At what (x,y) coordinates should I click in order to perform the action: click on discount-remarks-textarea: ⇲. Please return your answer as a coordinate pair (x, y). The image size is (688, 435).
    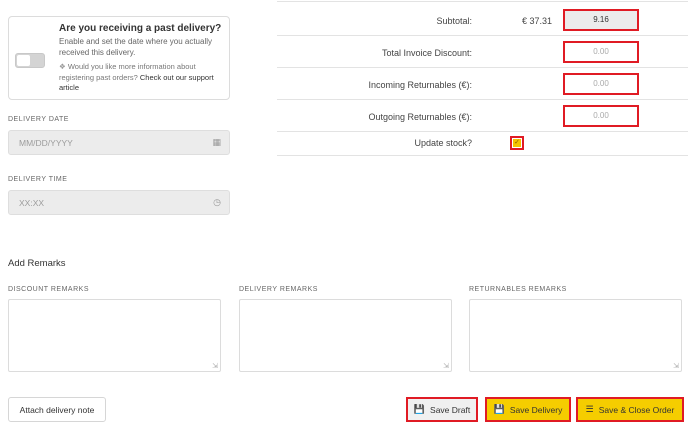
    Looking at the image, I should click on (114, 335).